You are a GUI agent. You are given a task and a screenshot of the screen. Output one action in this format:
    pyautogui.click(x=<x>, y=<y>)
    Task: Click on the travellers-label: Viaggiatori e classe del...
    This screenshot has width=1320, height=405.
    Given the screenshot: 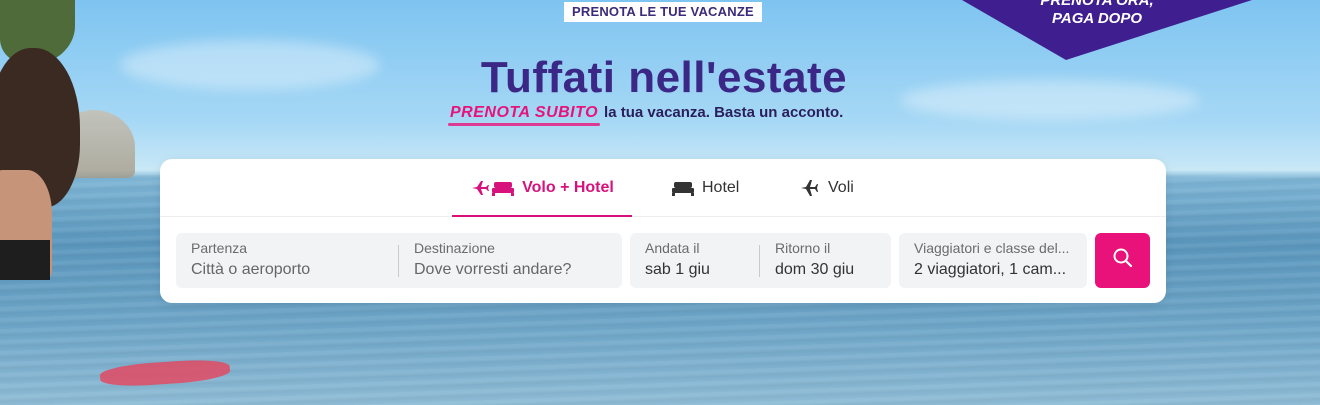 What is the action you would take?
    pyautogui.click(x=992, y=248)
    